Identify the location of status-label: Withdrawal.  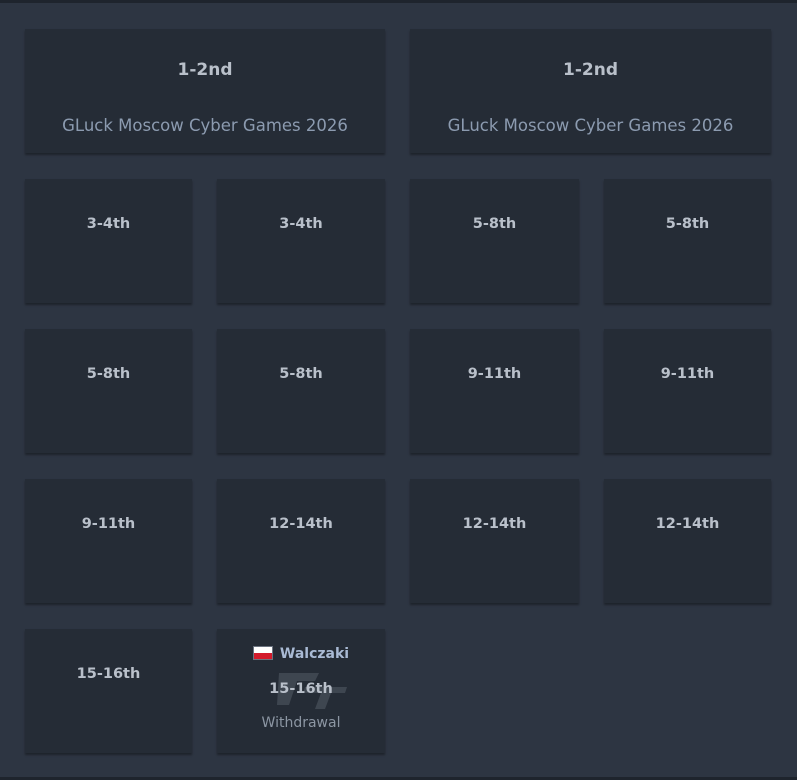
(301, 723).